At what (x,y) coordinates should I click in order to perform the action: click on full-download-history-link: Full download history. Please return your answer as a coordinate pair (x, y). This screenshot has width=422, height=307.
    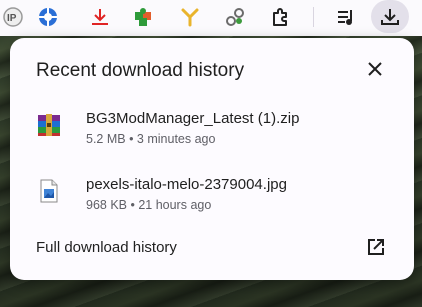
    Looking at the image, I should click on (106, 247).